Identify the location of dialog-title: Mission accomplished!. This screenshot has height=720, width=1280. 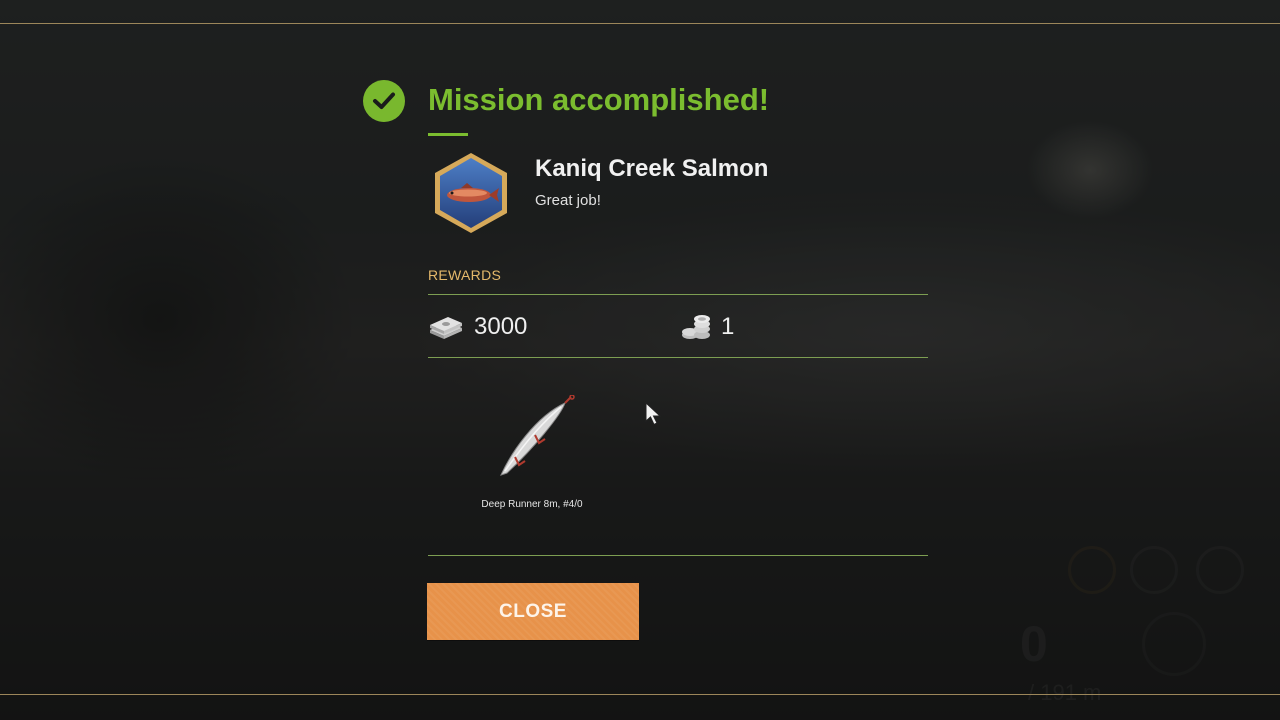
(599, 99).